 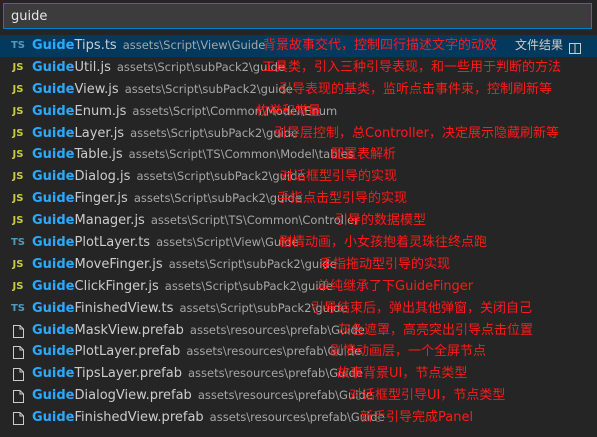 What do you see at coordinates (99, 133) in the screenshot?
I see `file-name-rest: Layer.js` at bounding box center [99, 133].